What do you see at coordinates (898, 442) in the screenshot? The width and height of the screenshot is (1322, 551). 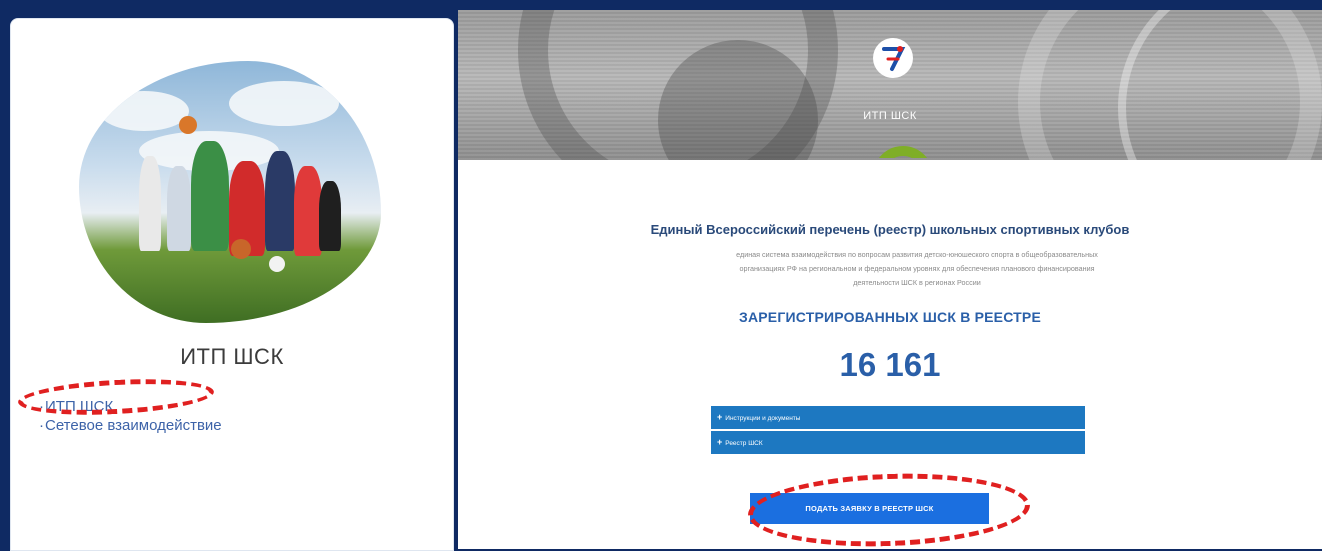 I see `accordion-item-registry: + Реестр ШСК` at bounding box center [898, 442].